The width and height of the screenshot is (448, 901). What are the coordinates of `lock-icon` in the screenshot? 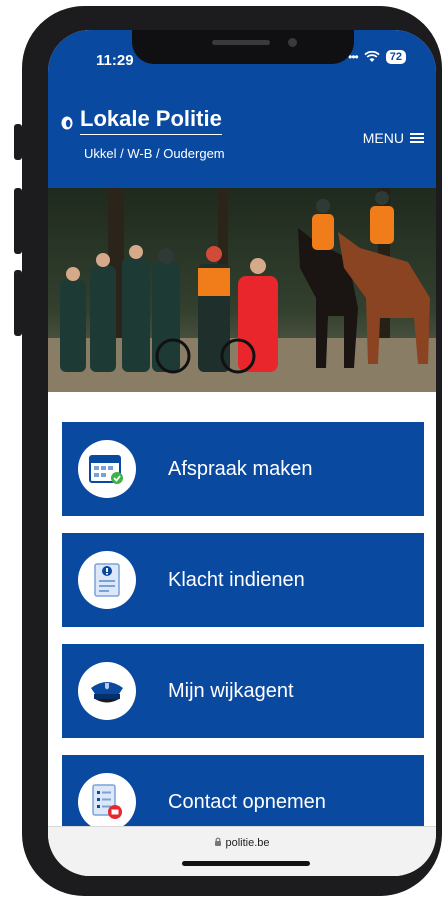 It's located at (218, 841).